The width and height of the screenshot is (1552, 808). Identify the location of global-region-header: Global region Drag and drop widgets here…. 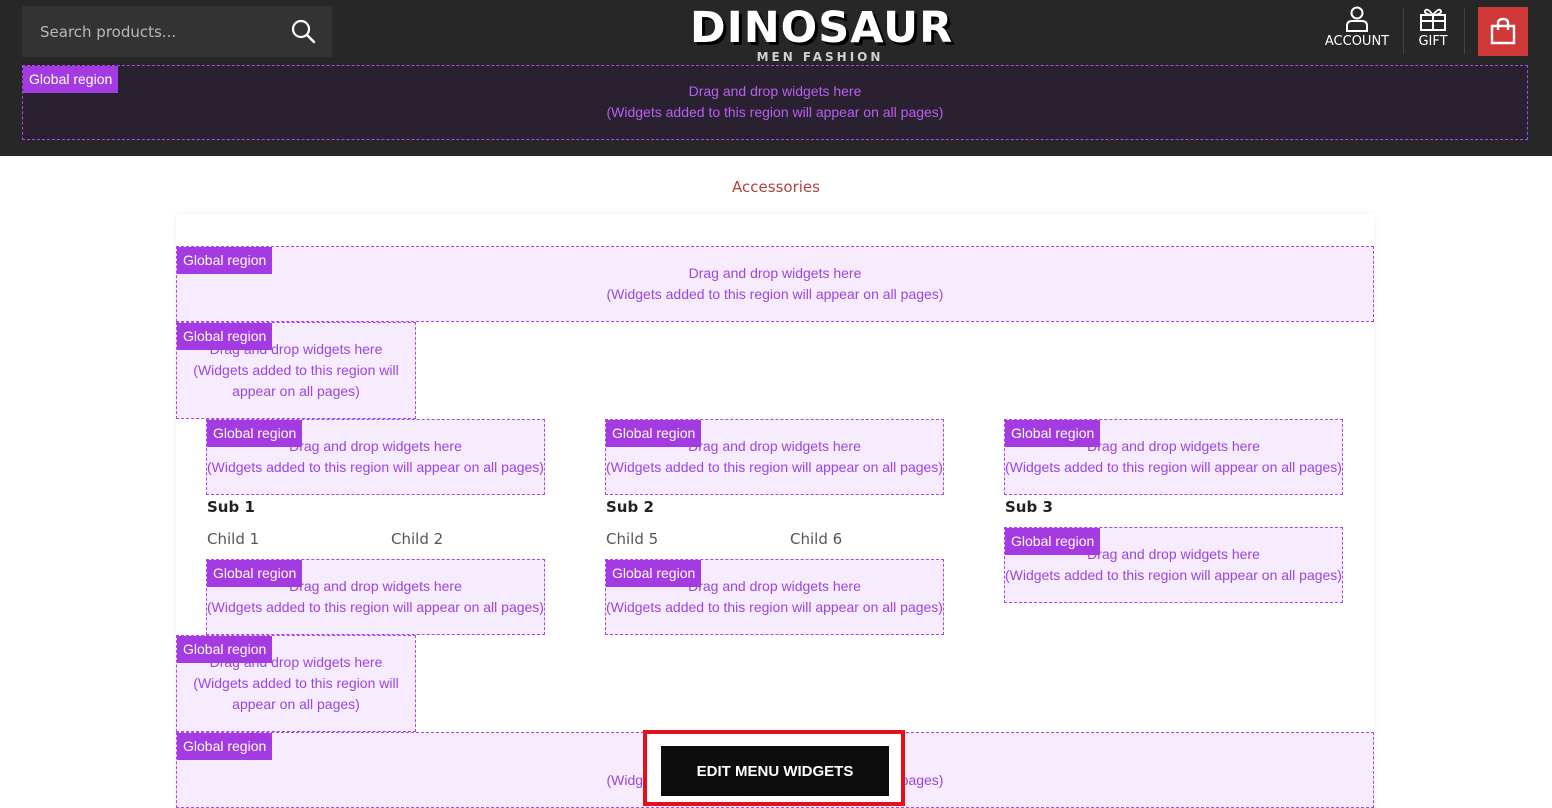
(775, 102).